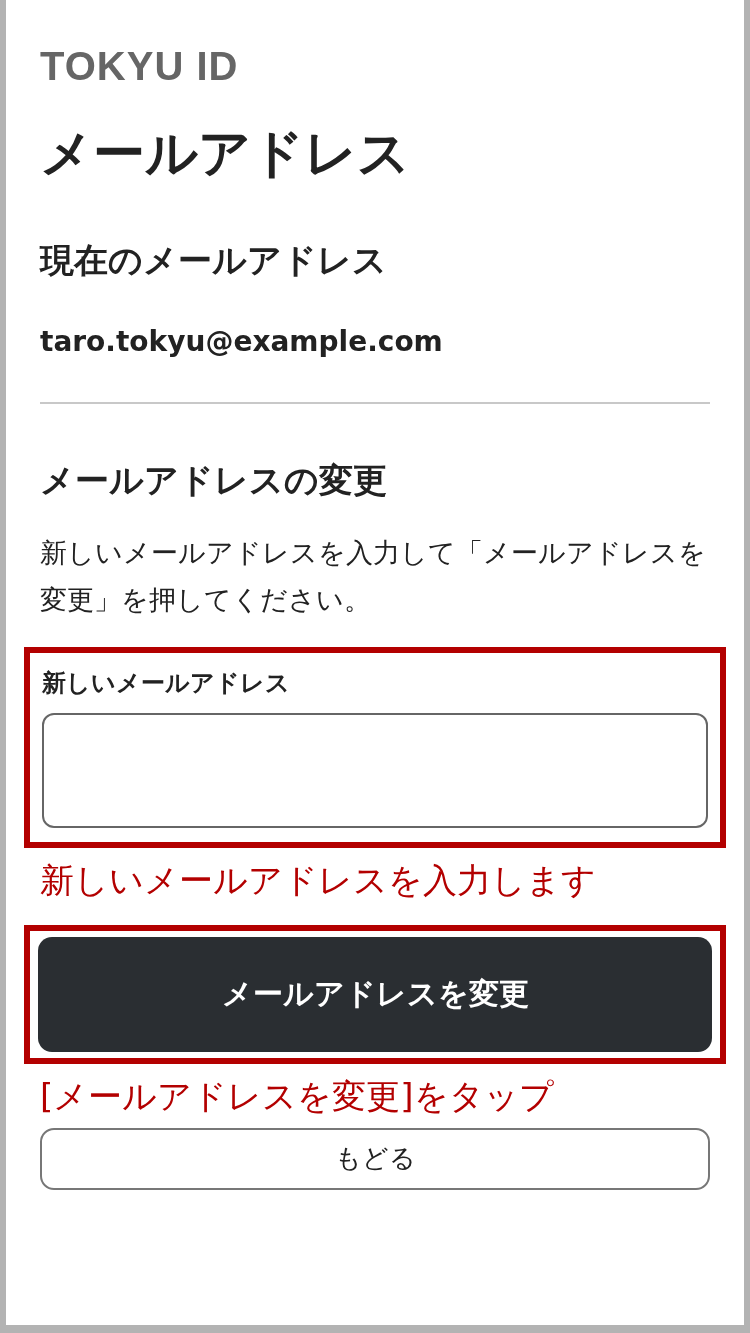  What do you see at coordinates (318, 881) in the screenshot?
I see `annotation-text: 新しいメールアドレスを入力します` at bounding box center [318, 881].